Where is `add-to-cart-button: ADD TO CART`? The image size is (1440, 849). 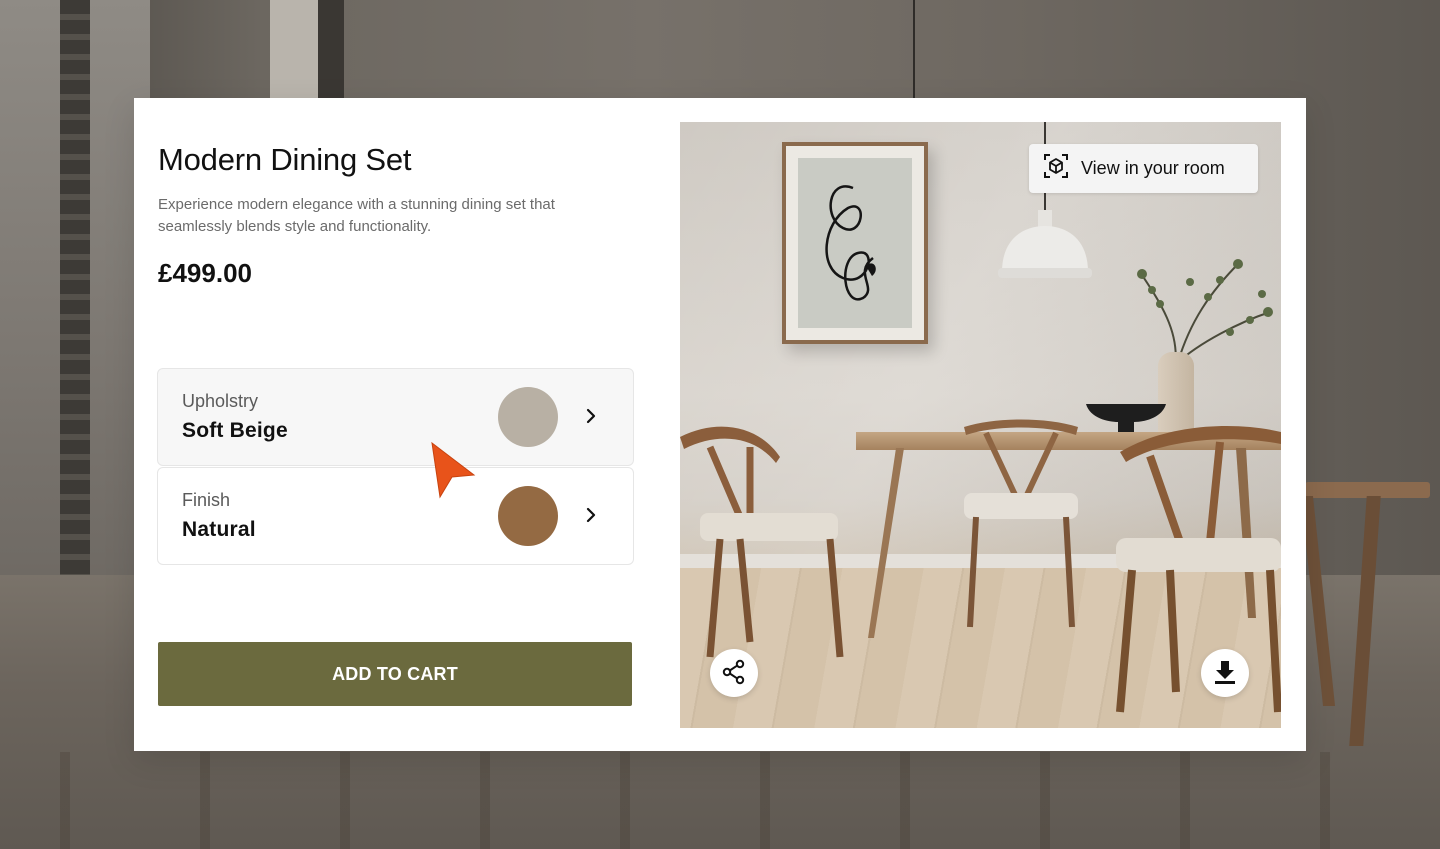 add-to-cart-button: ADD TO CART is located at coordinates (395, 674).